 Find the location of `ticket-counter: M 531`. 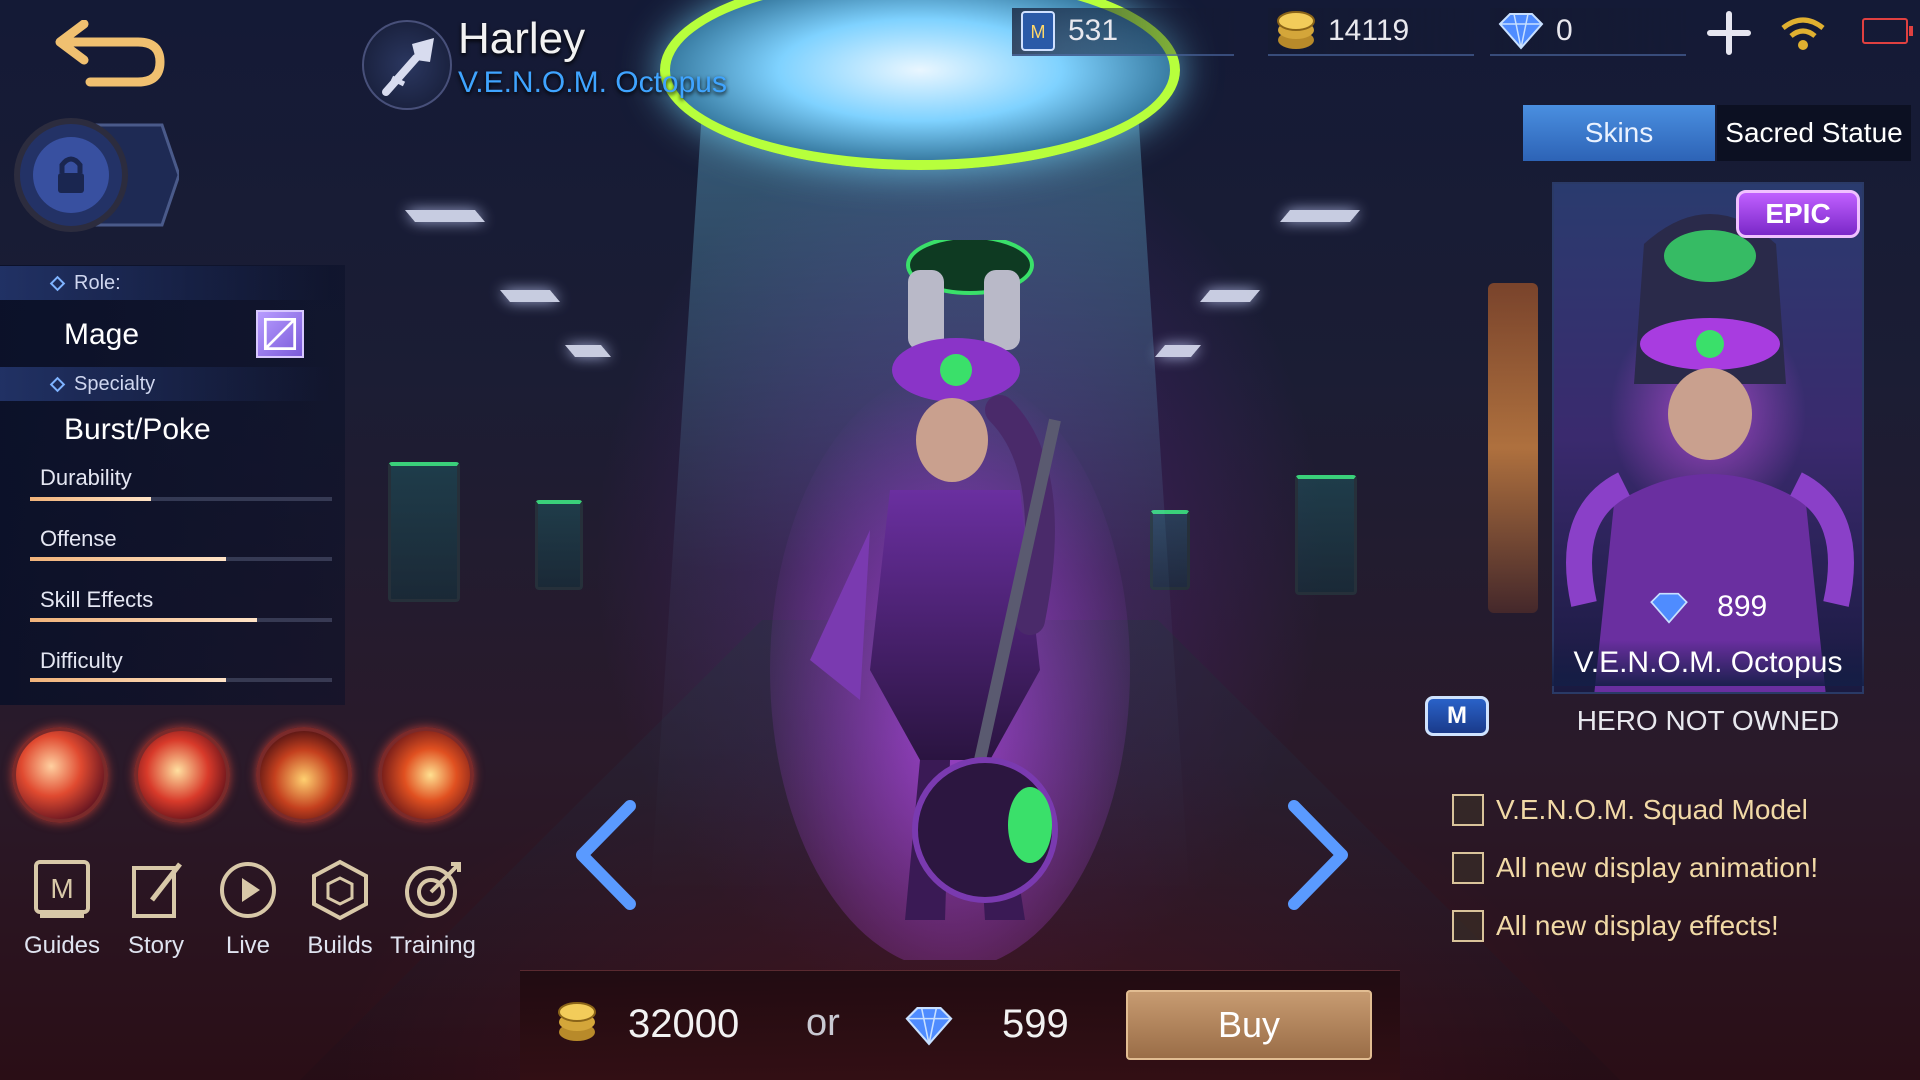

ticket-counter: M 531 is located at coordinates (1123, 32).